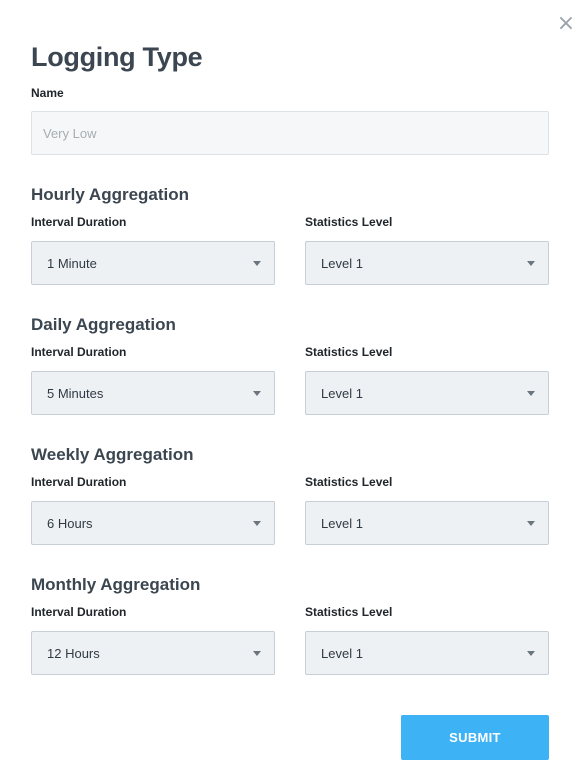  I want to click on monthly-interval-select: 12 Hours, so click(153, 653).